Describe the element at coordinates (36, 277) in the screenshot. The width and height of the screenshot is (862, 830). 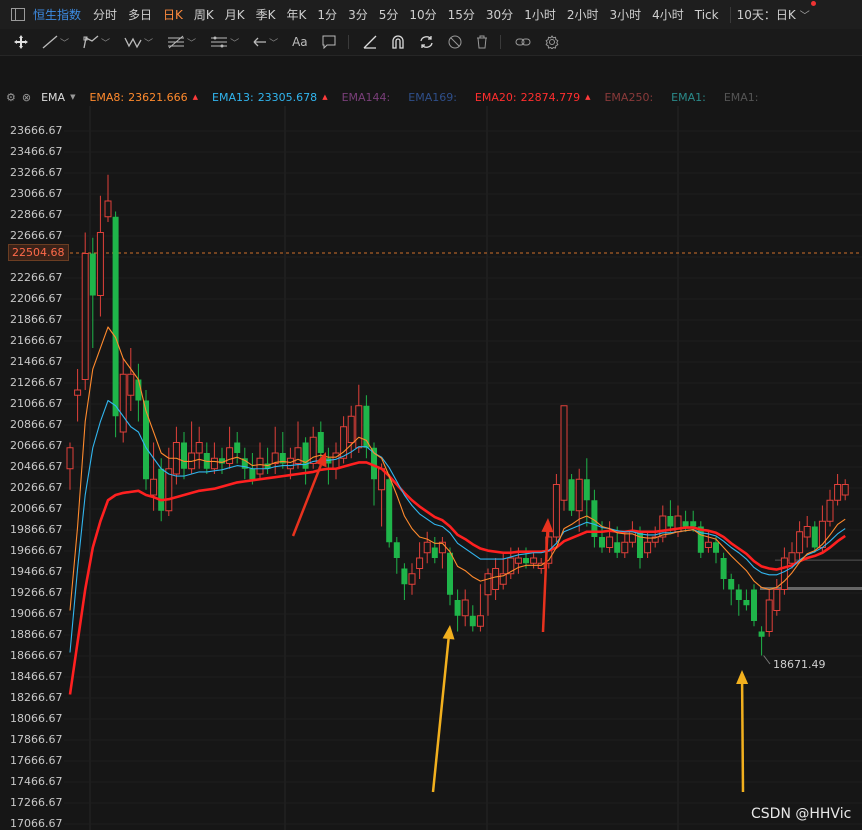
I see `y-axis-label: 22266.67` at that location.